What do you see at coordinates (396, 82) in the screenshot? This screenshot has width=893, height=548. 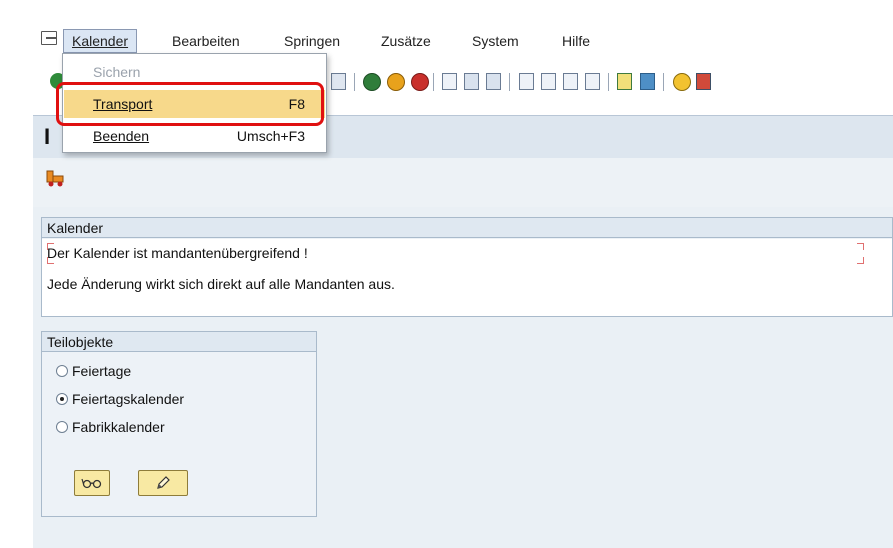 I see `exit-icon` at bounding box center [396, 82].